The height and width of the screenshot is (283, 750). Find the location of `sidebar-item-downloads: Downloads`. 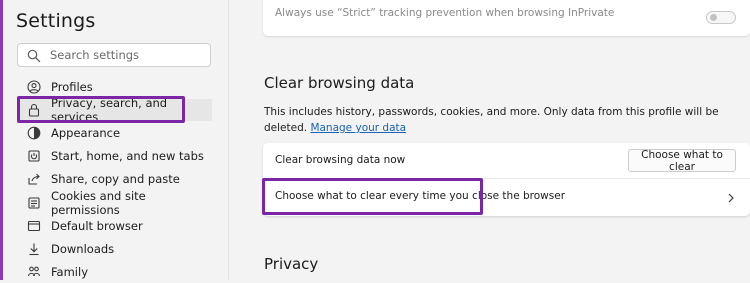

sidebar-item-downloads: Downloads is located at coordinates (114, 249).